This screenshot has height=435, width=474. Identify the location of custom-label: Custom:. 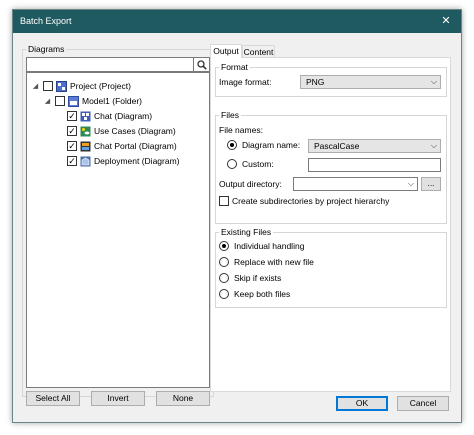
(258, 164).